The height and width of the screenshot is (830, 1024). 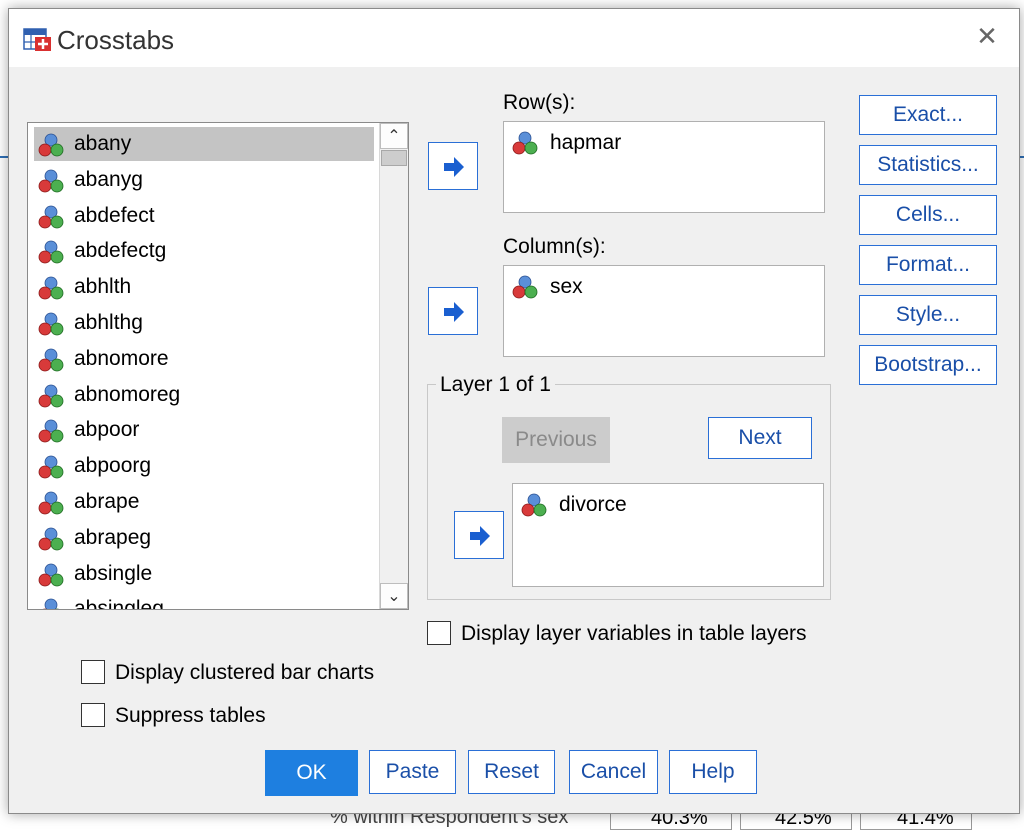 I want to click on variable-name: abany, so click(x=103, y=143).